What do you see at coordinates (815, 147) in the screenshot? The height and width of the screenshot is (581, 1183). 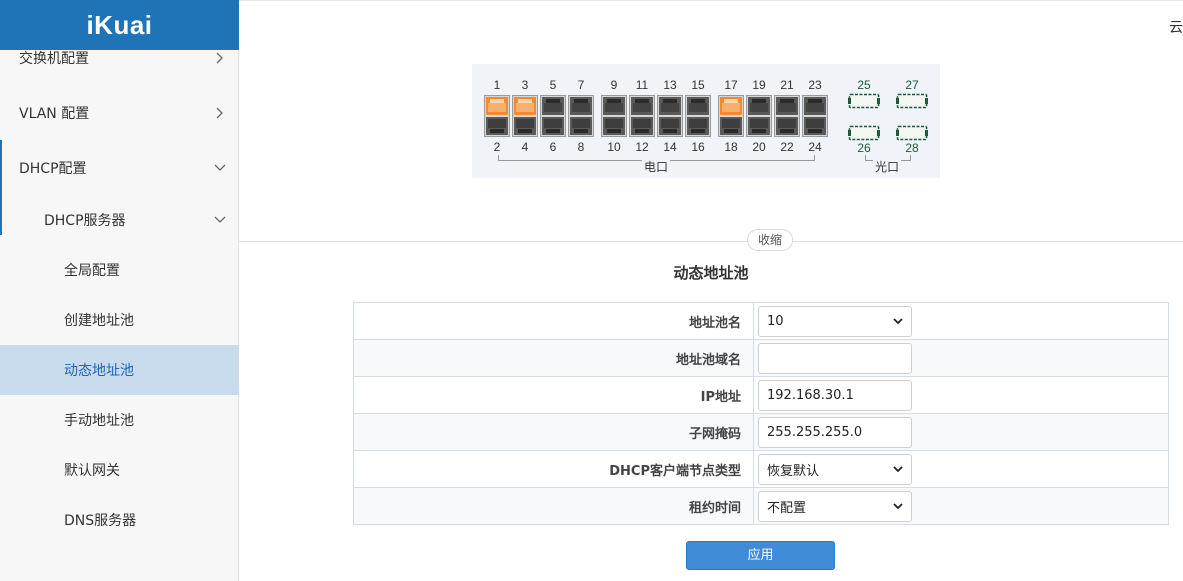 I see `port-number-label: 24` at bounding box center [815, 147].